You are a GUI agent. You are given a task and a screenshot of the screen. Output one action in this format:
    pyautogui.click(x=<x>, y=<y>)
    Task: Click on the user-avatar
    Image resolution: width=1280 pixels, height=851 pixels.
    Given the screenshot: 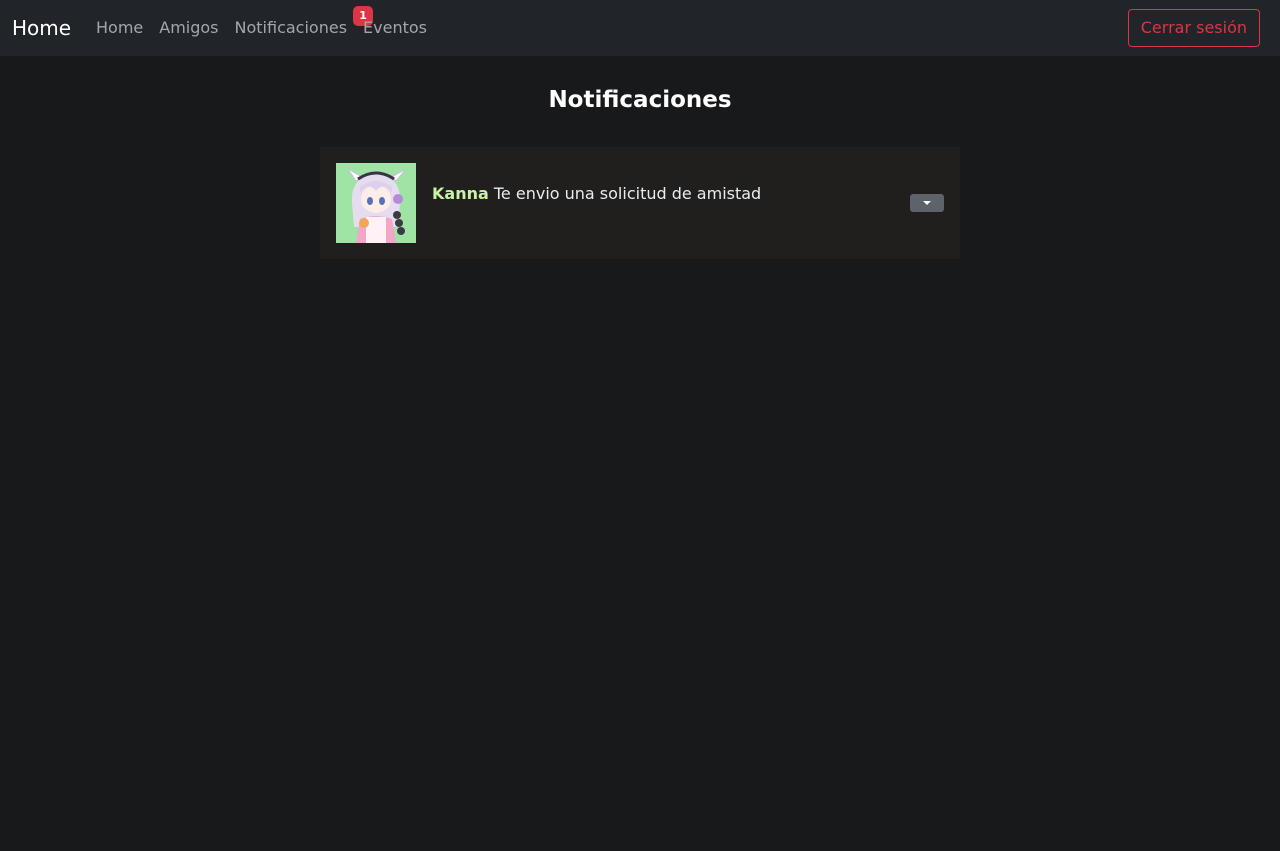 What is the action you would take?
    pyautogui.click(x=376, y=203)
    